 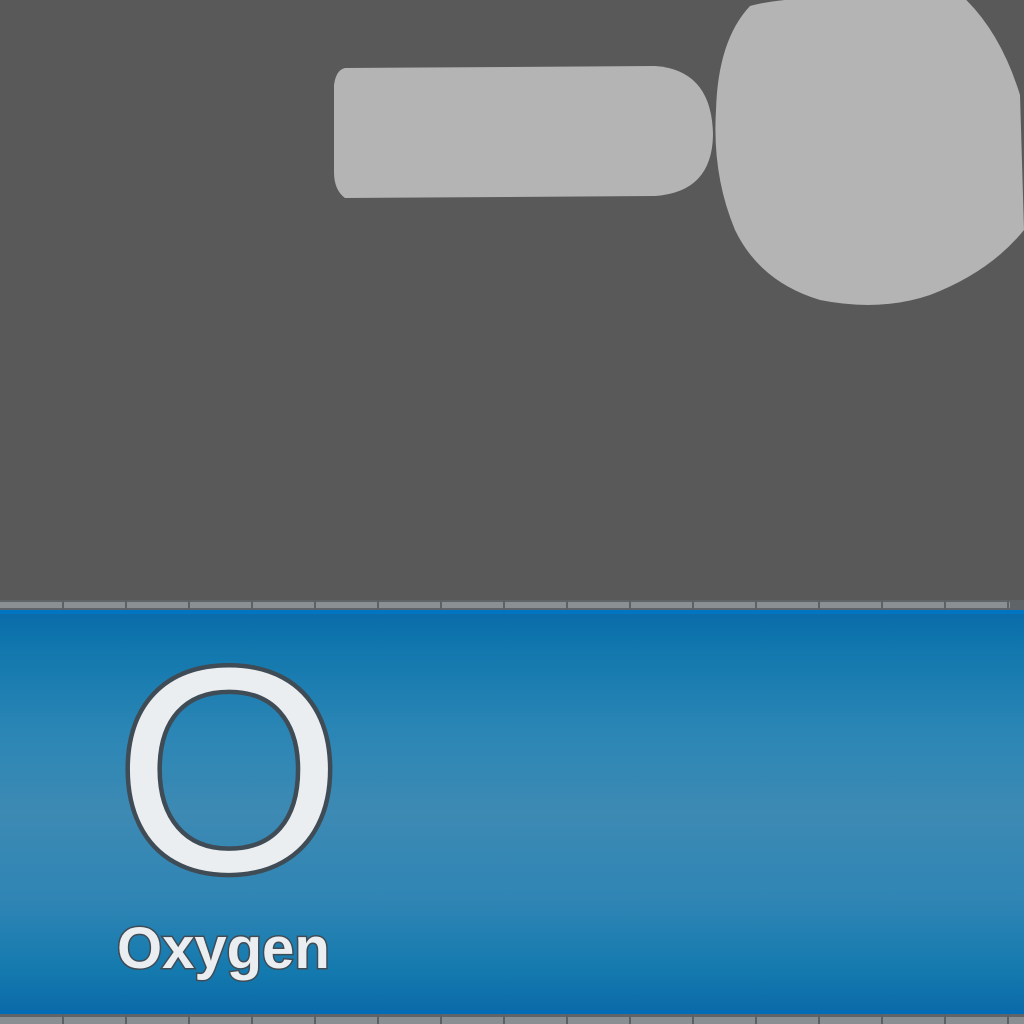 I want to click on element-name-label: Oxygen, so click(x=224, y=949).